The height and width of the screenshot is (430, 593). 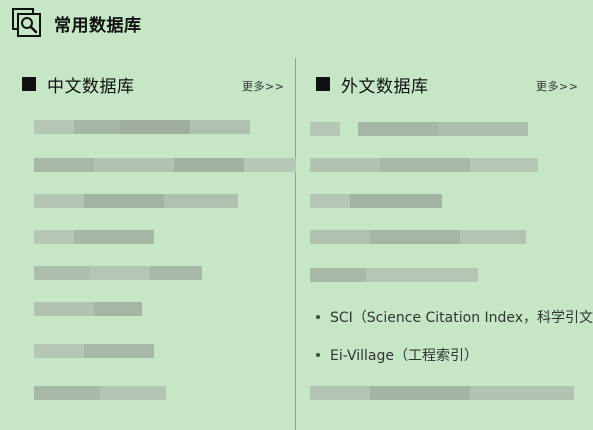 I want to click on panel-heading: 中文数据库, so click(x=78, y=84).